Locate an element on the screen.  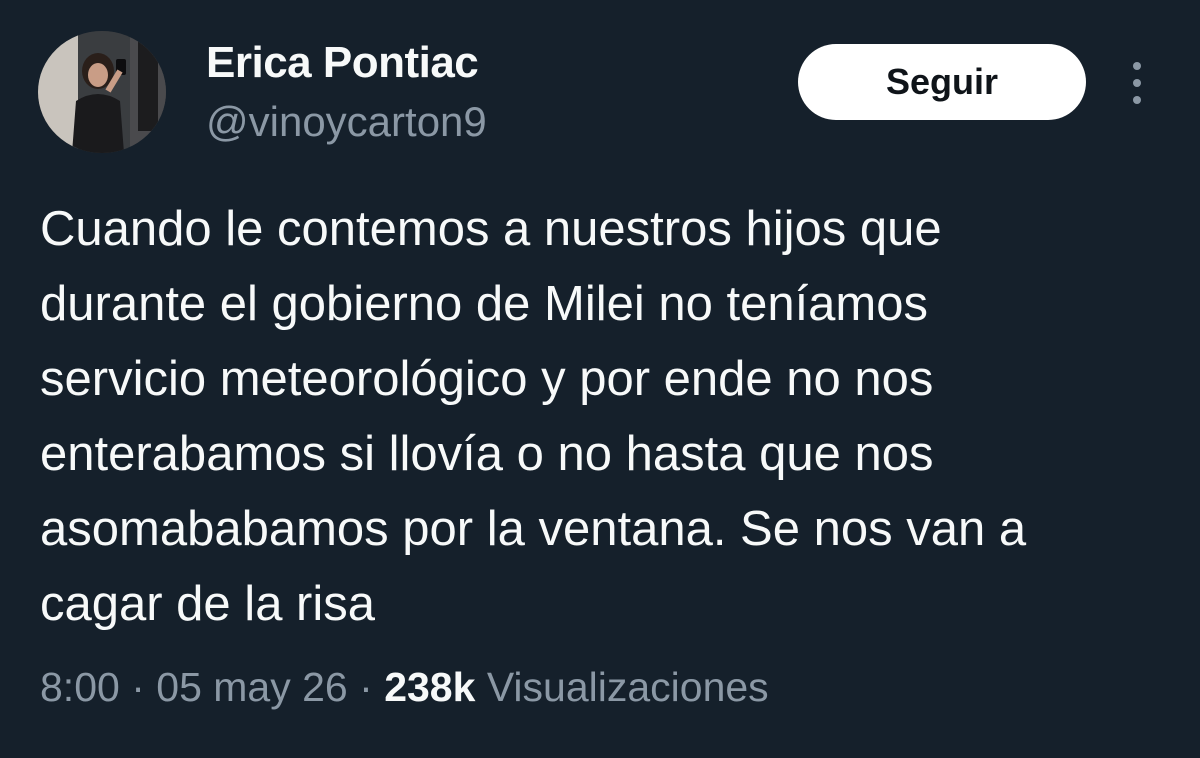
tweet-line: durante el gobierno de Milei no teníamos is located at coordinates (484, 304).